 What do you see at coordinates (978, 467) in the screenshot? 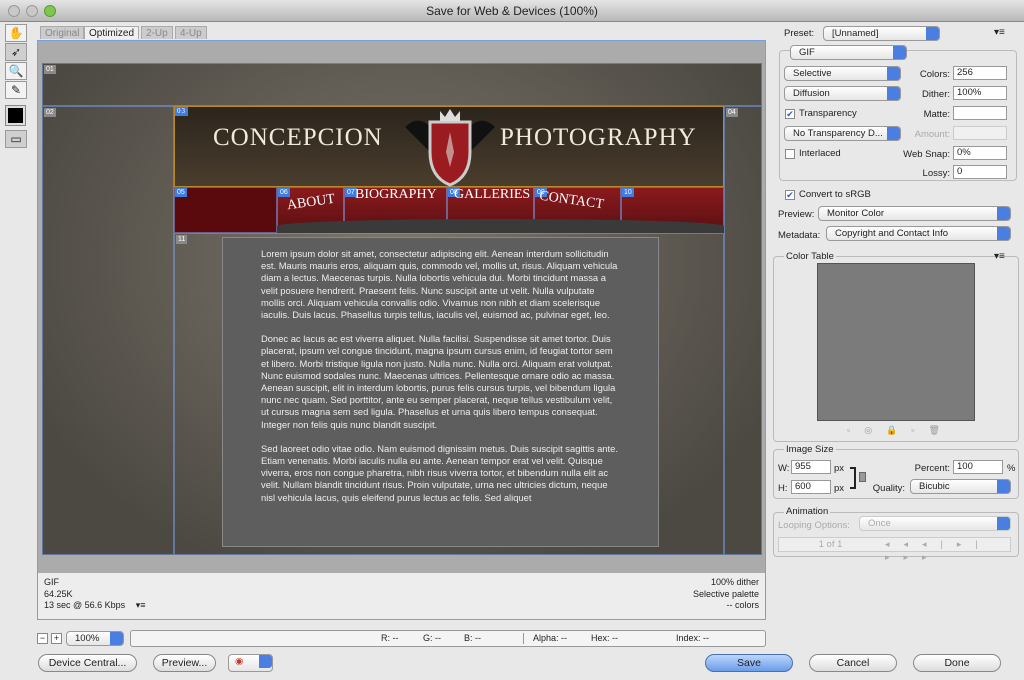
I see `percent-input: 100` at bounding box center [978, 467].